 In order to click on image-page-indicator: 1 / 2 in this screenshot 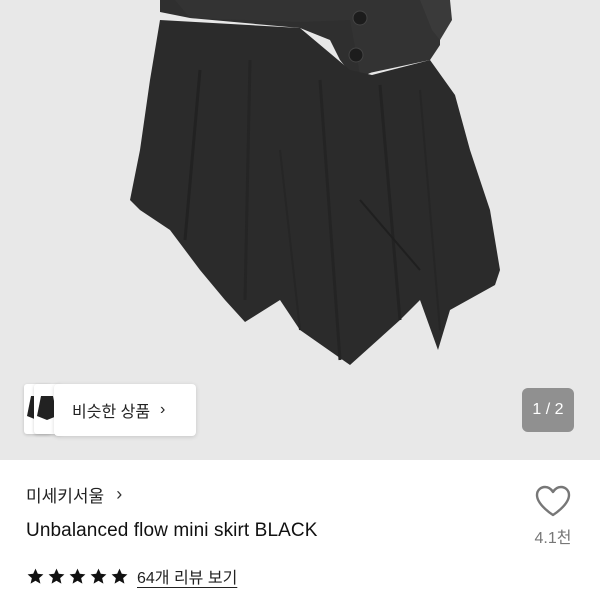, I will do `click(548, 410)`.